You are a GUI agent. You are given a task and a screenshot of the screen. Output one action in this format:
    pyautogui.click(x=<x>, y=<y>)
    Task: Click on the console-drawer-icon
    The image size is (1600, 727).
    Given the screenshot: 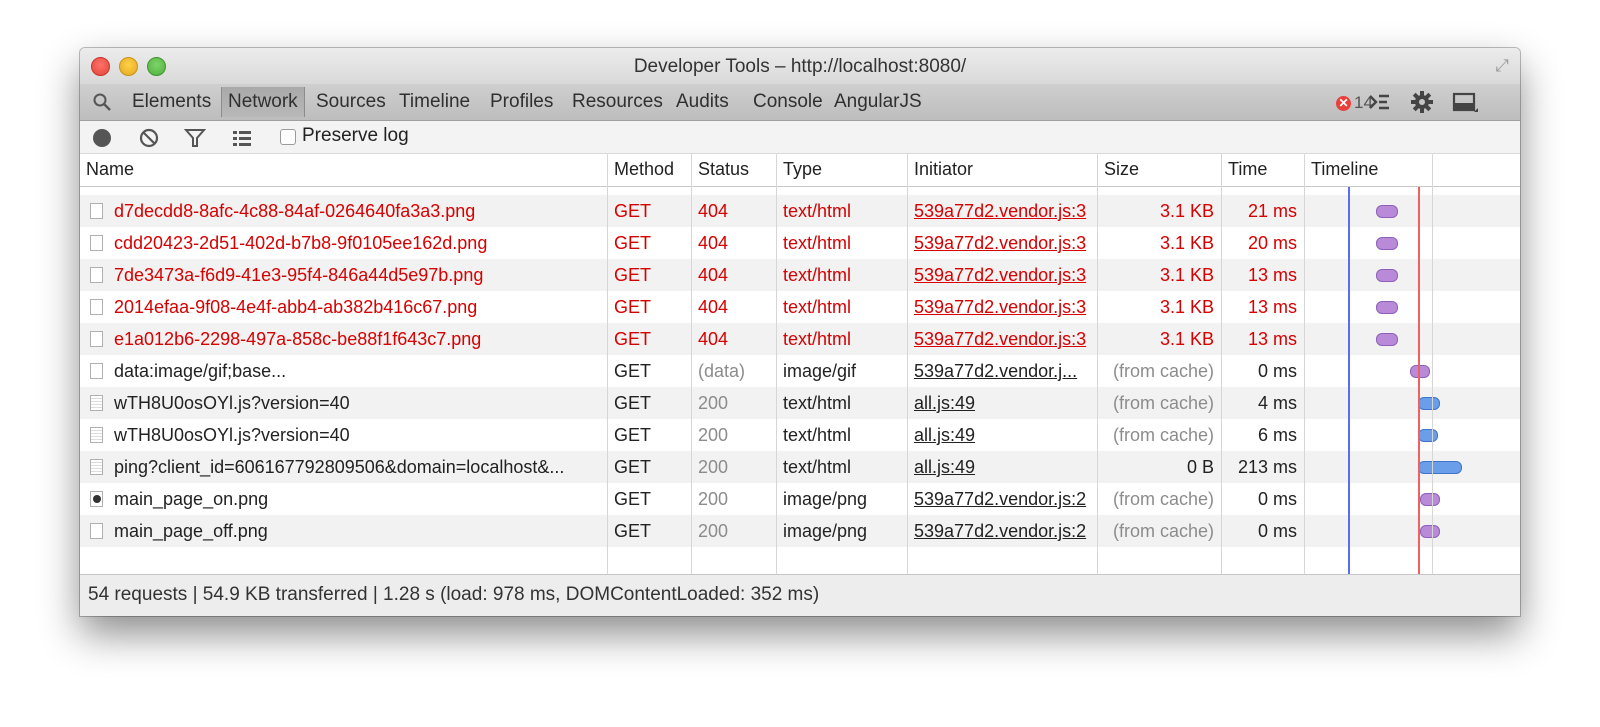 What is the action you would take?
    pyautogui.click(x=1379, y=102)
    